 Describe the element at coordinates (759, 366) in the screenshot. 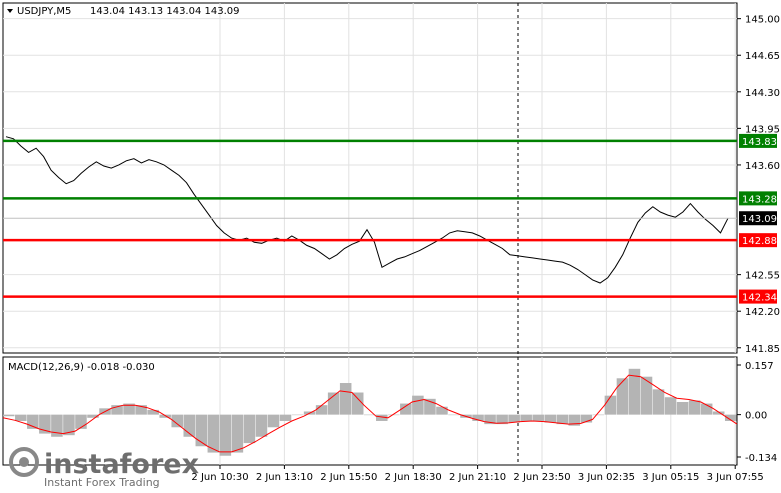

I see `macd-y-tick-label: 0.157` at that location.